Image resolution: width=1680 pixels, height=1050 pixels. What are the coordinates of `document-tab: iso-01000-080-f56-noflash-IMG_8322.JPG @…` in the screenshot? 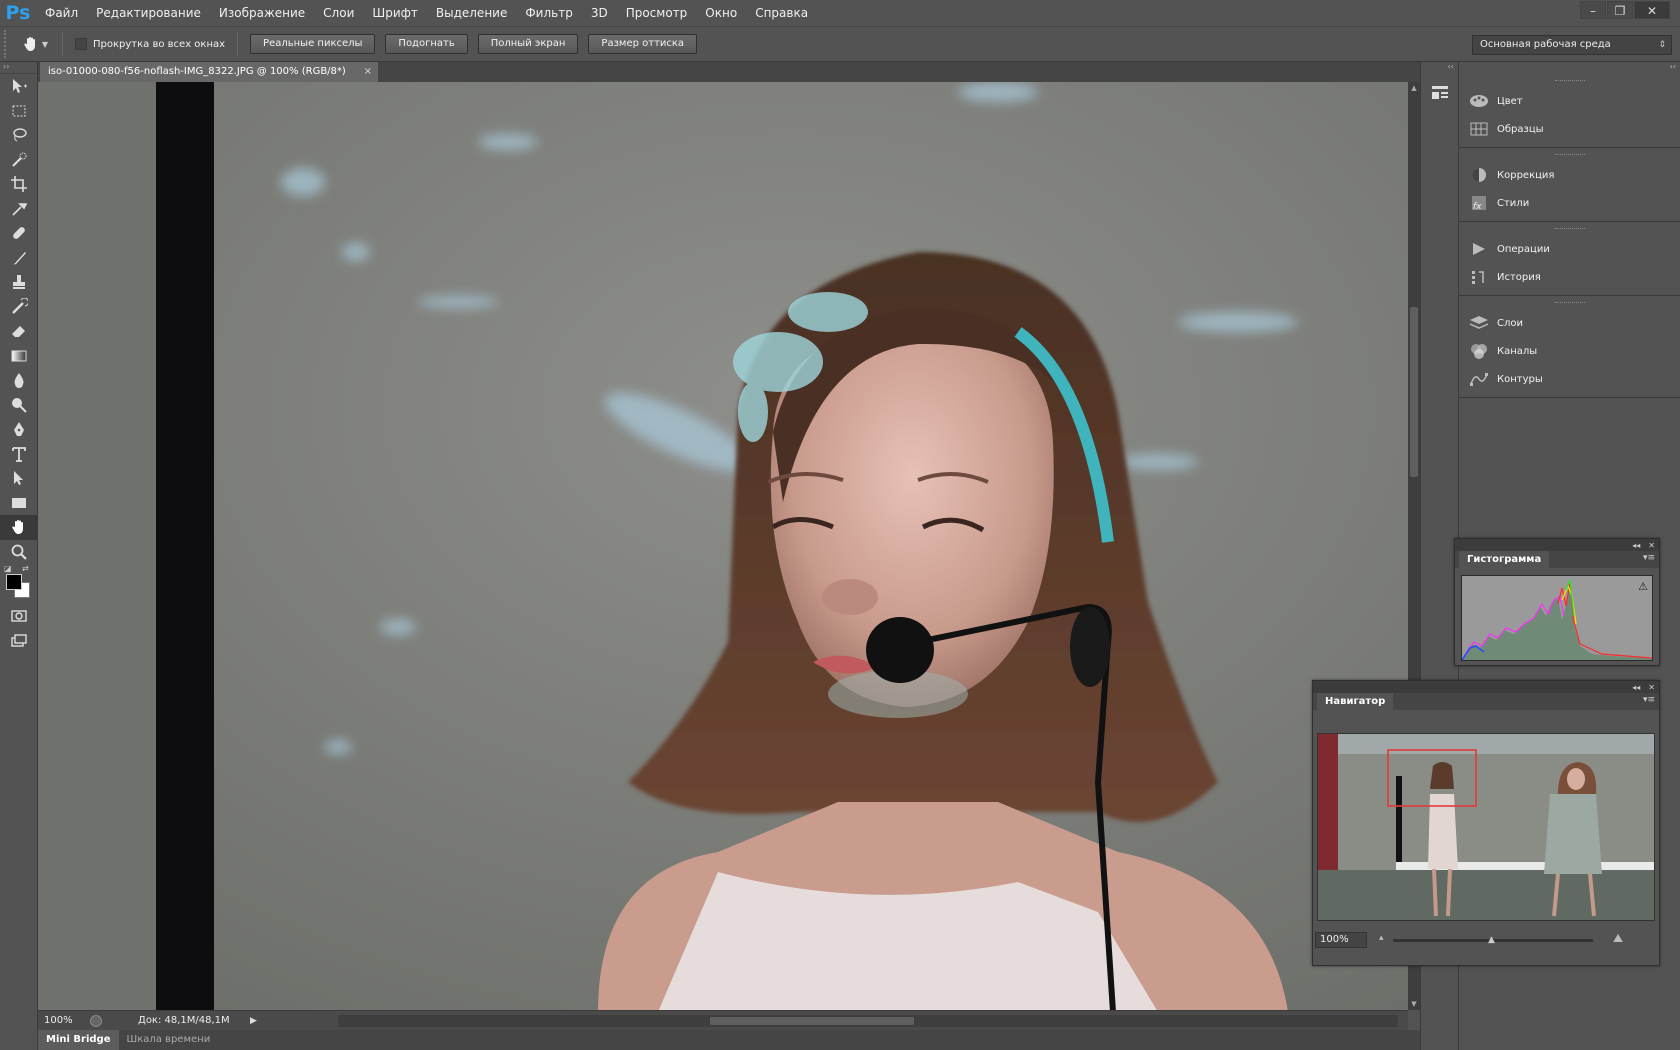 It's located at (209, 72).